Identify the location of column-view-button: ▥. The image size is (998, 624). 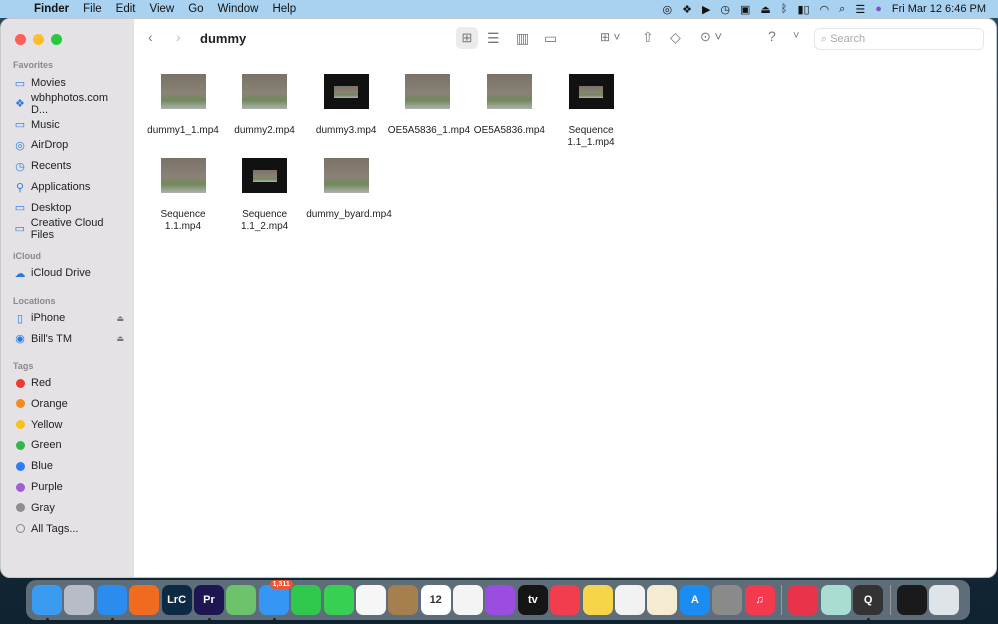
(522, 38).